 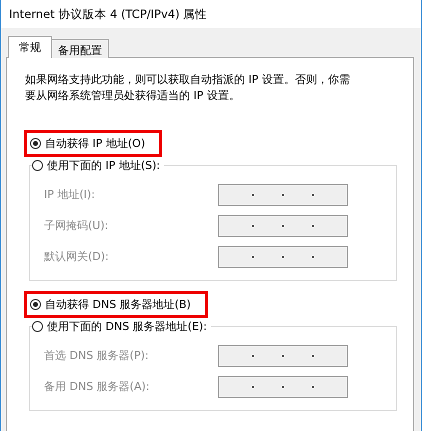 I want to click on tab: 常规, so click(x=30, y=47).